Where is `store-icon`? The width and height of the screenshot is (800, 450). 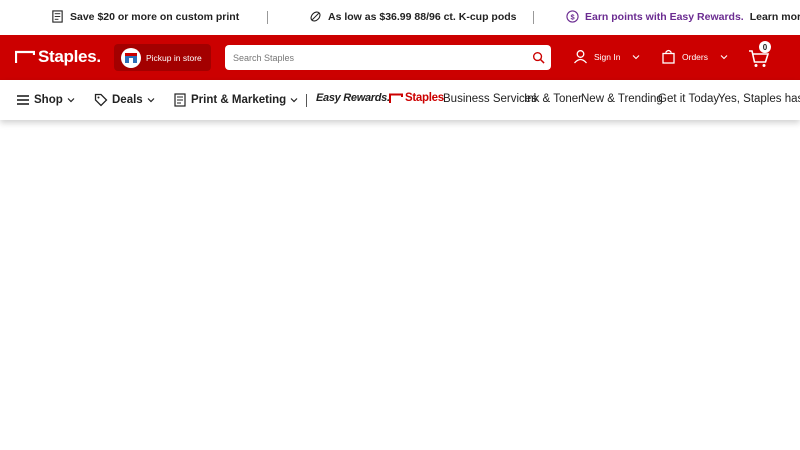
store-icon is located at coordinates (131, 57).